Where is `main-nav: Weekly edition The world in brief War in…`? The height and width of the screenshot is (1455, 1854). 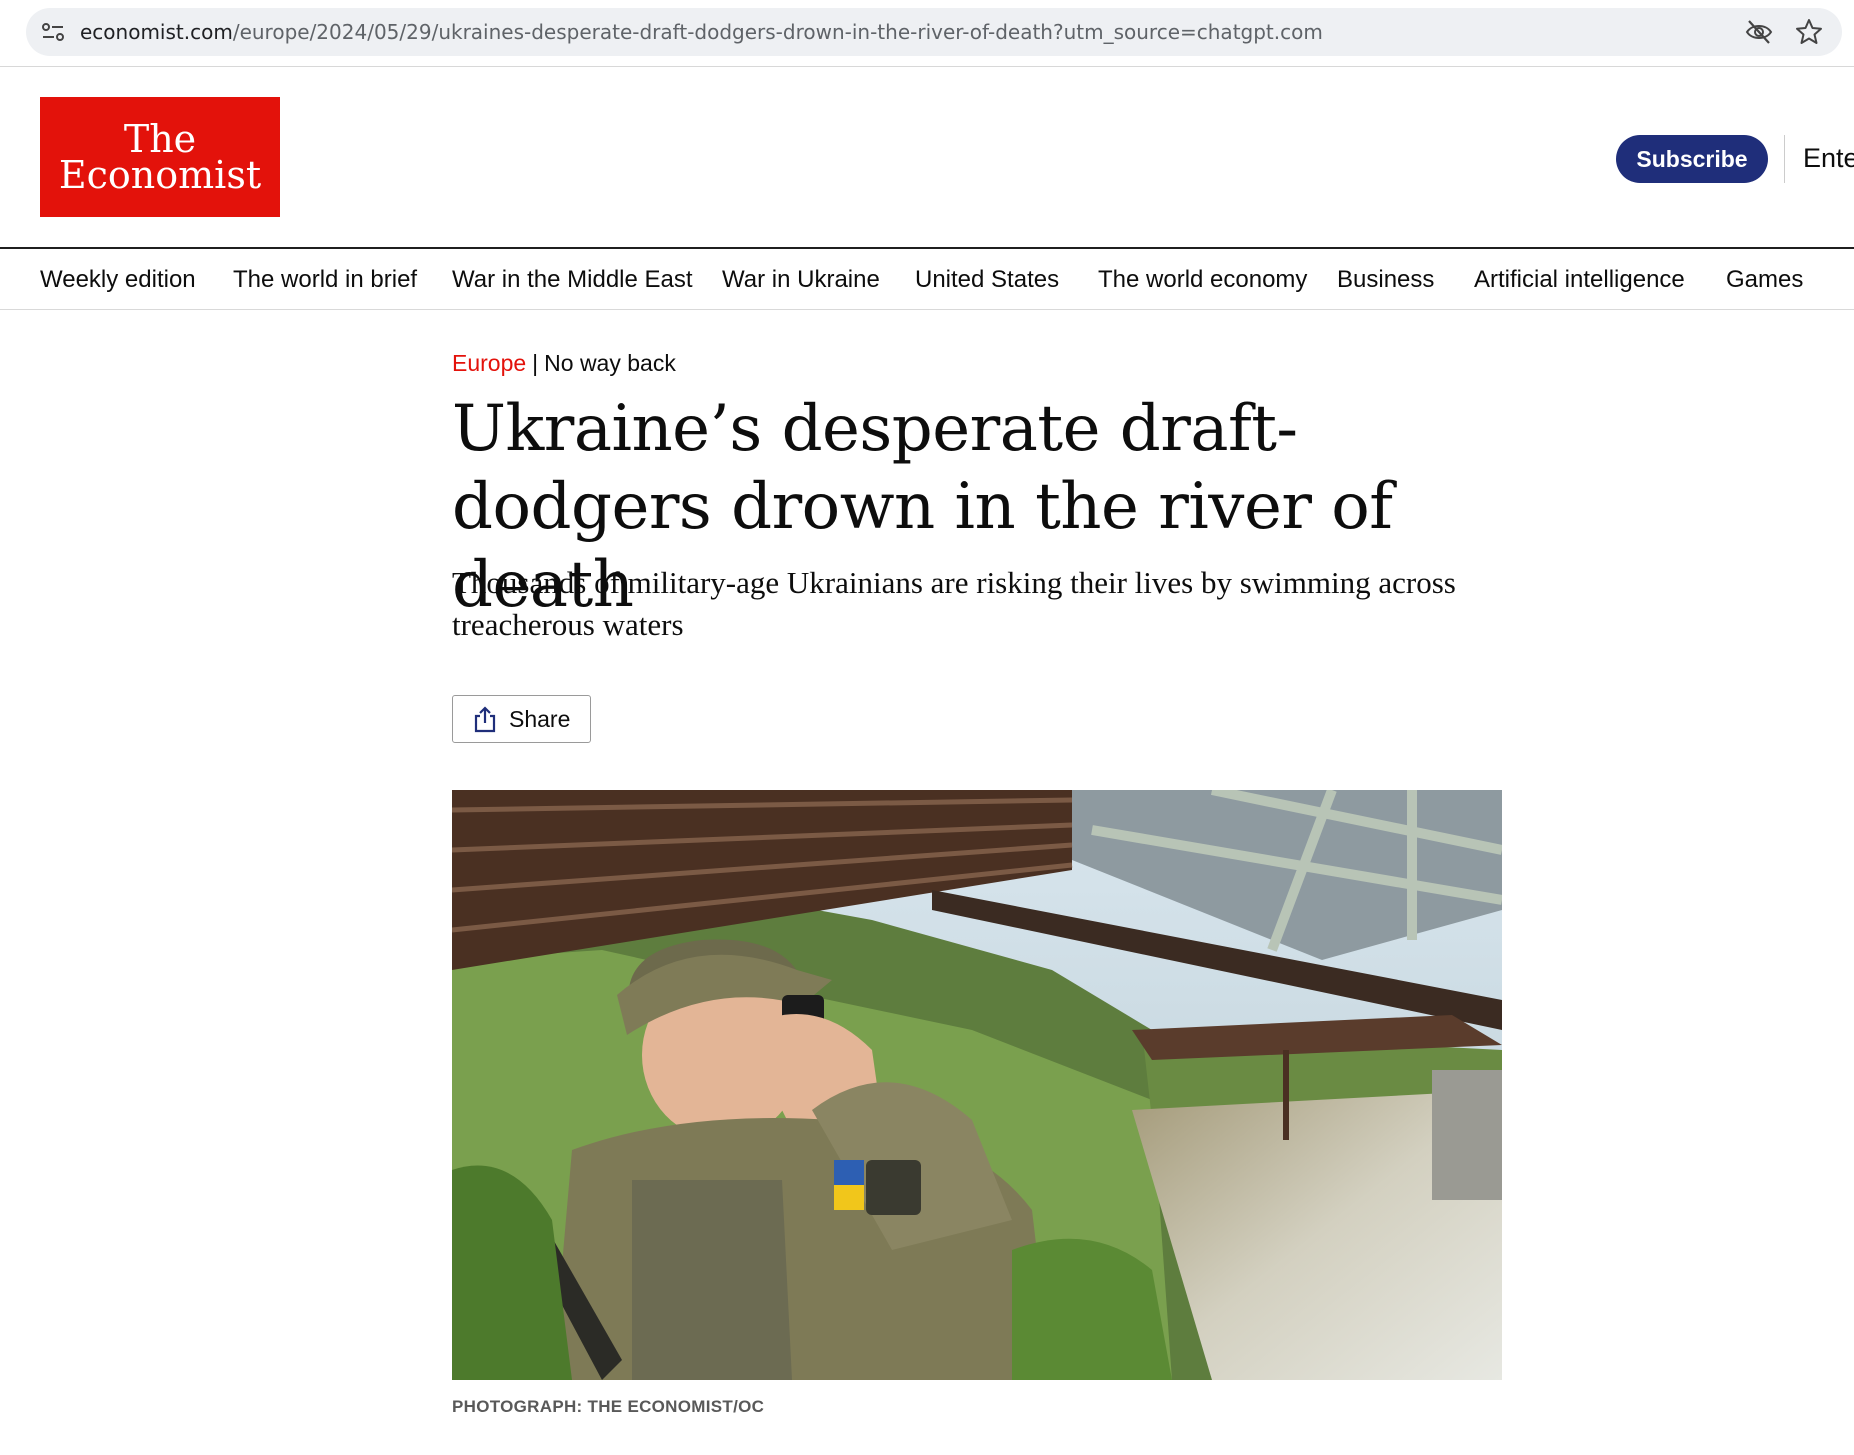 main-nav: Weekly edition The world in brief War in… is located at coordinates (927, 280).